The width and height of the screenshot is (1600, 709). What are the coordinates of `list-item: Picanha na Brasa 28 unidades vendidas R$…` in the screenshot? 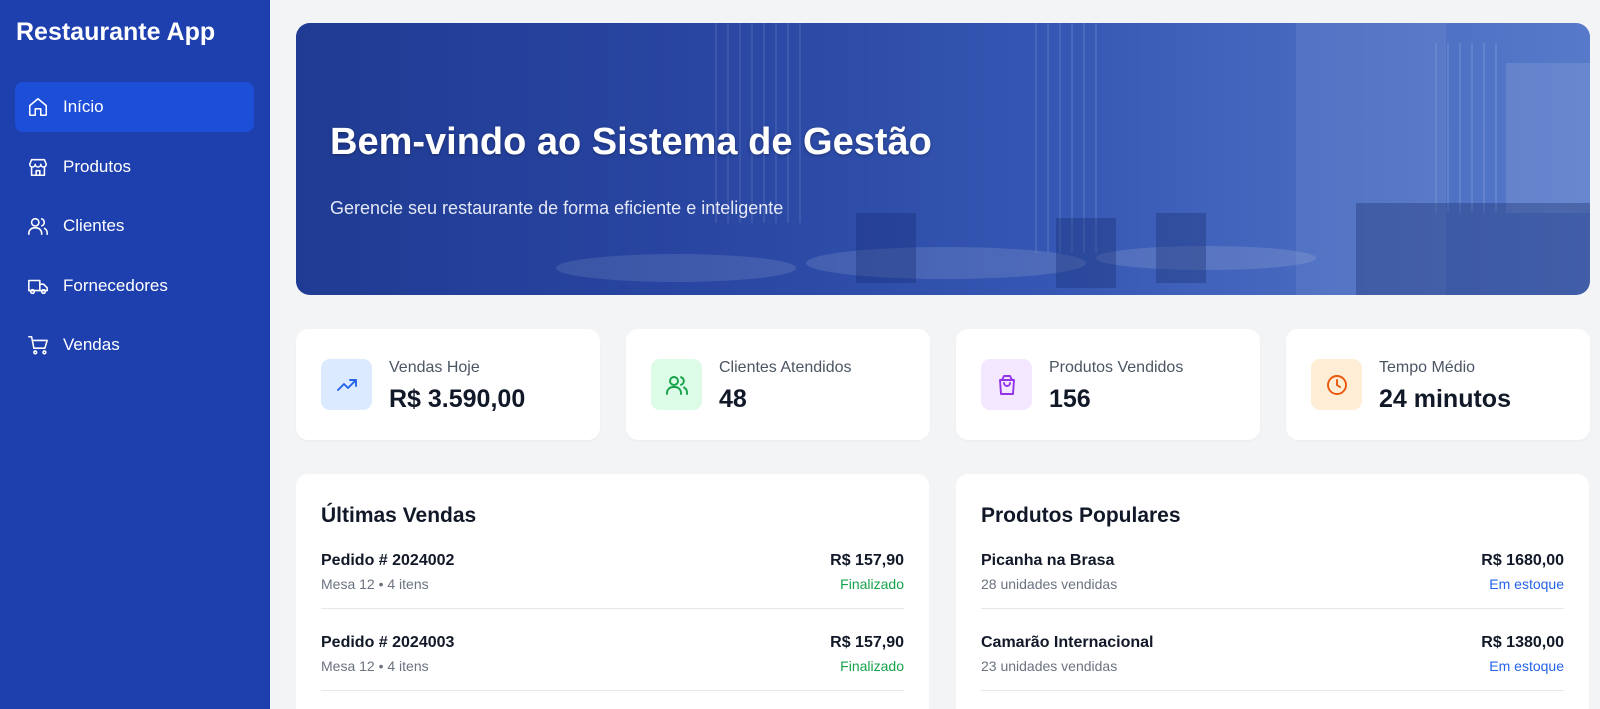 It's located at (1272, 593).